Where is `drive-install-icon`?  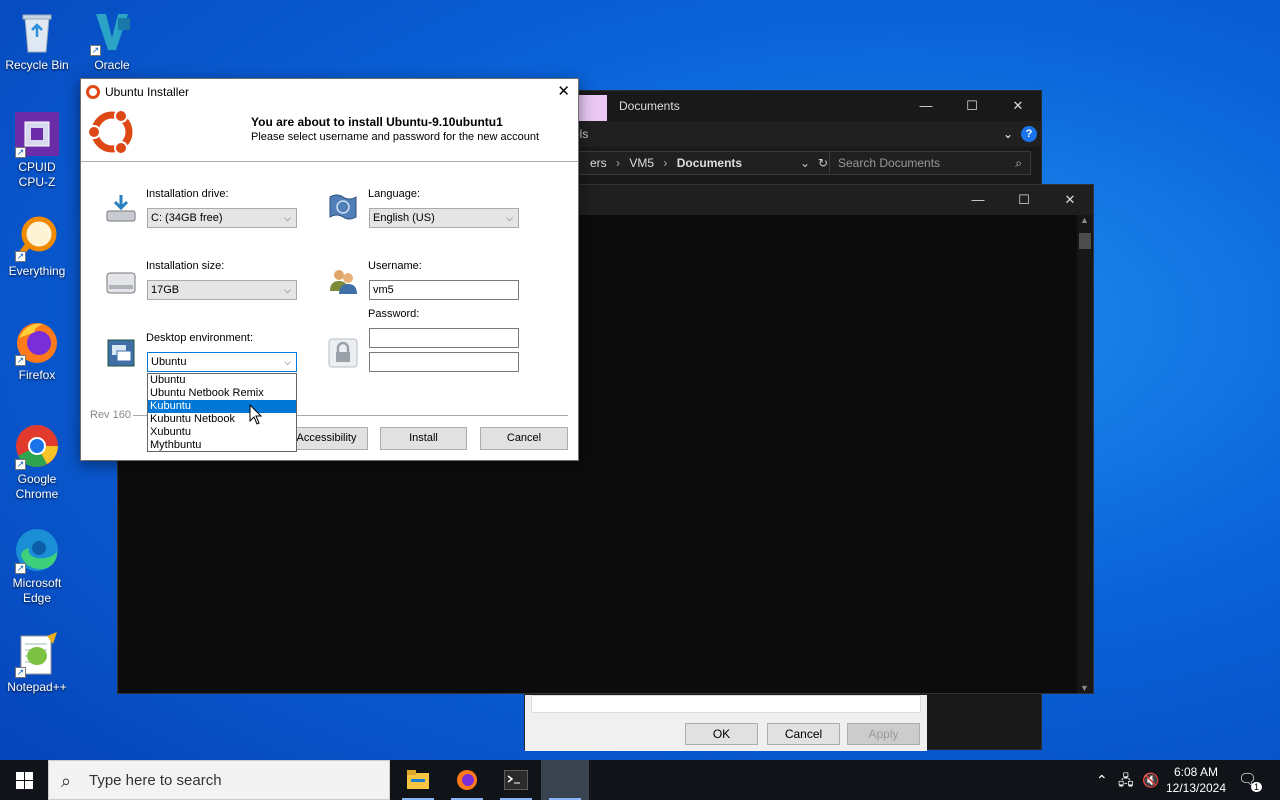
drive-install-icon is located at coordinates (121, 208).